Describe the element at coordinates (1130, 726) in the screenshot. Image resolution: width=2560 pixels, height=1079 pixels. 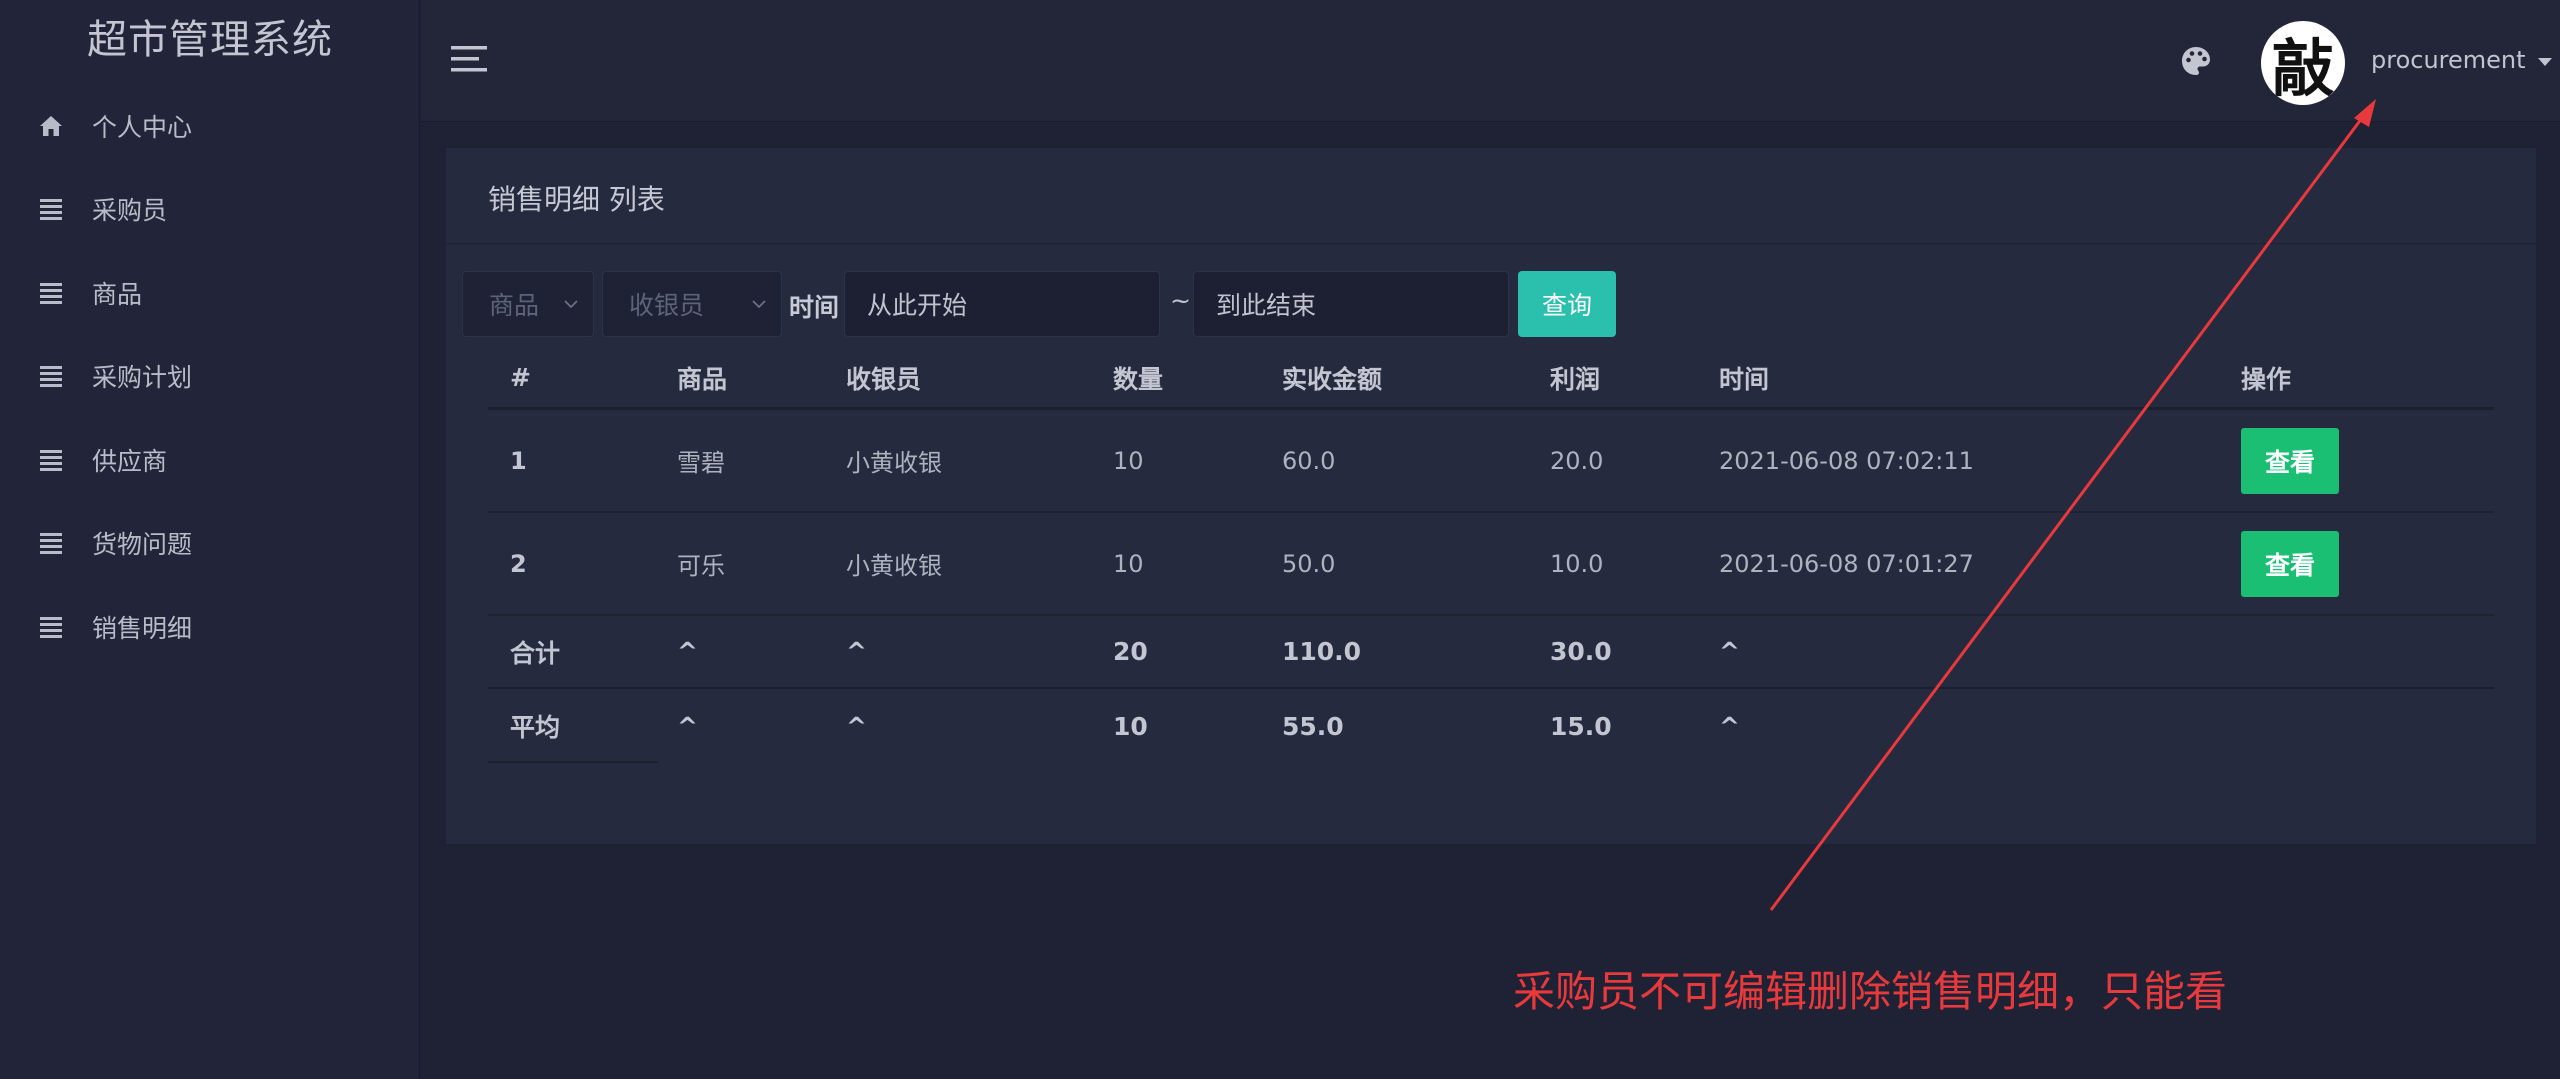
I see `average-quantity: 10` at that location.